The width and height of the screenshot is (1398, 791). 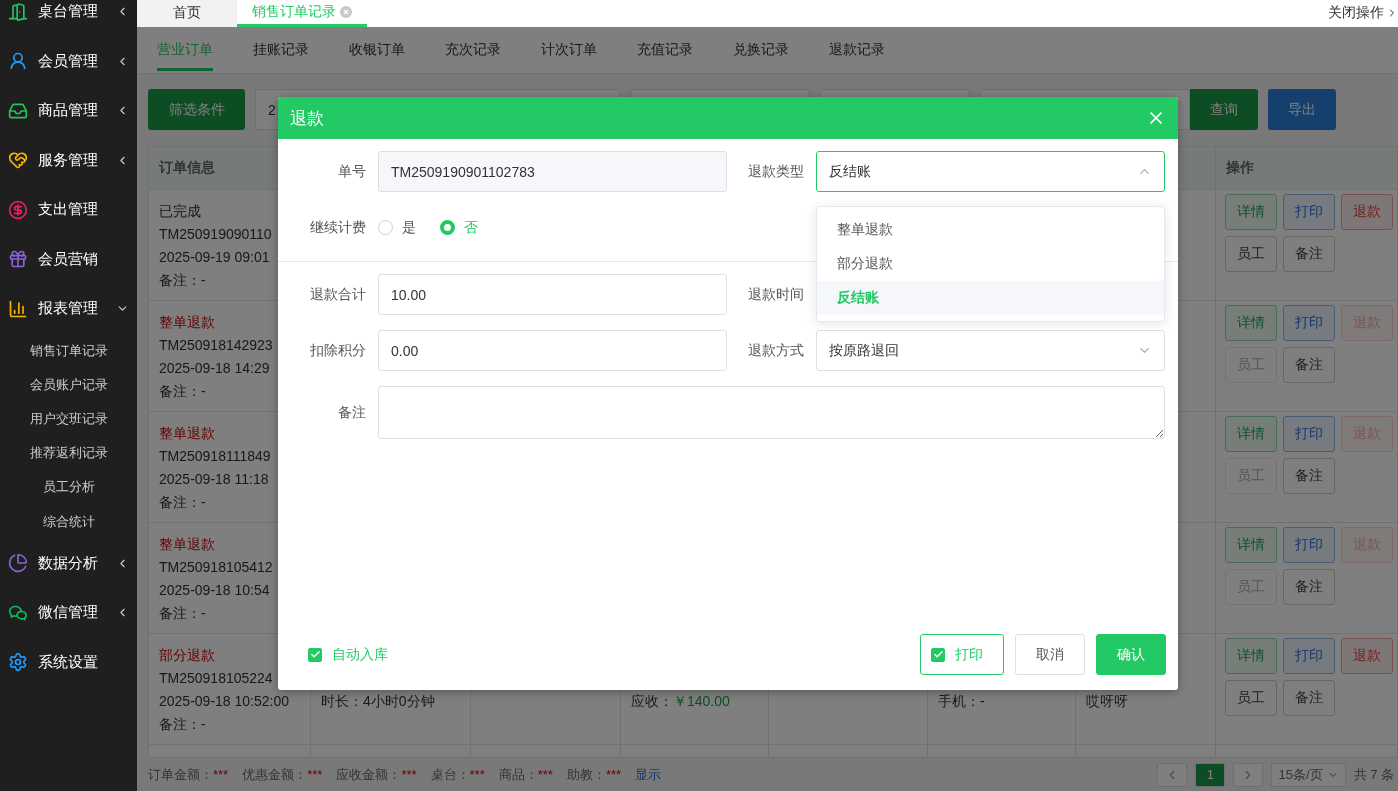 I want to click on next-page-button, so click(x=1248, y=774).